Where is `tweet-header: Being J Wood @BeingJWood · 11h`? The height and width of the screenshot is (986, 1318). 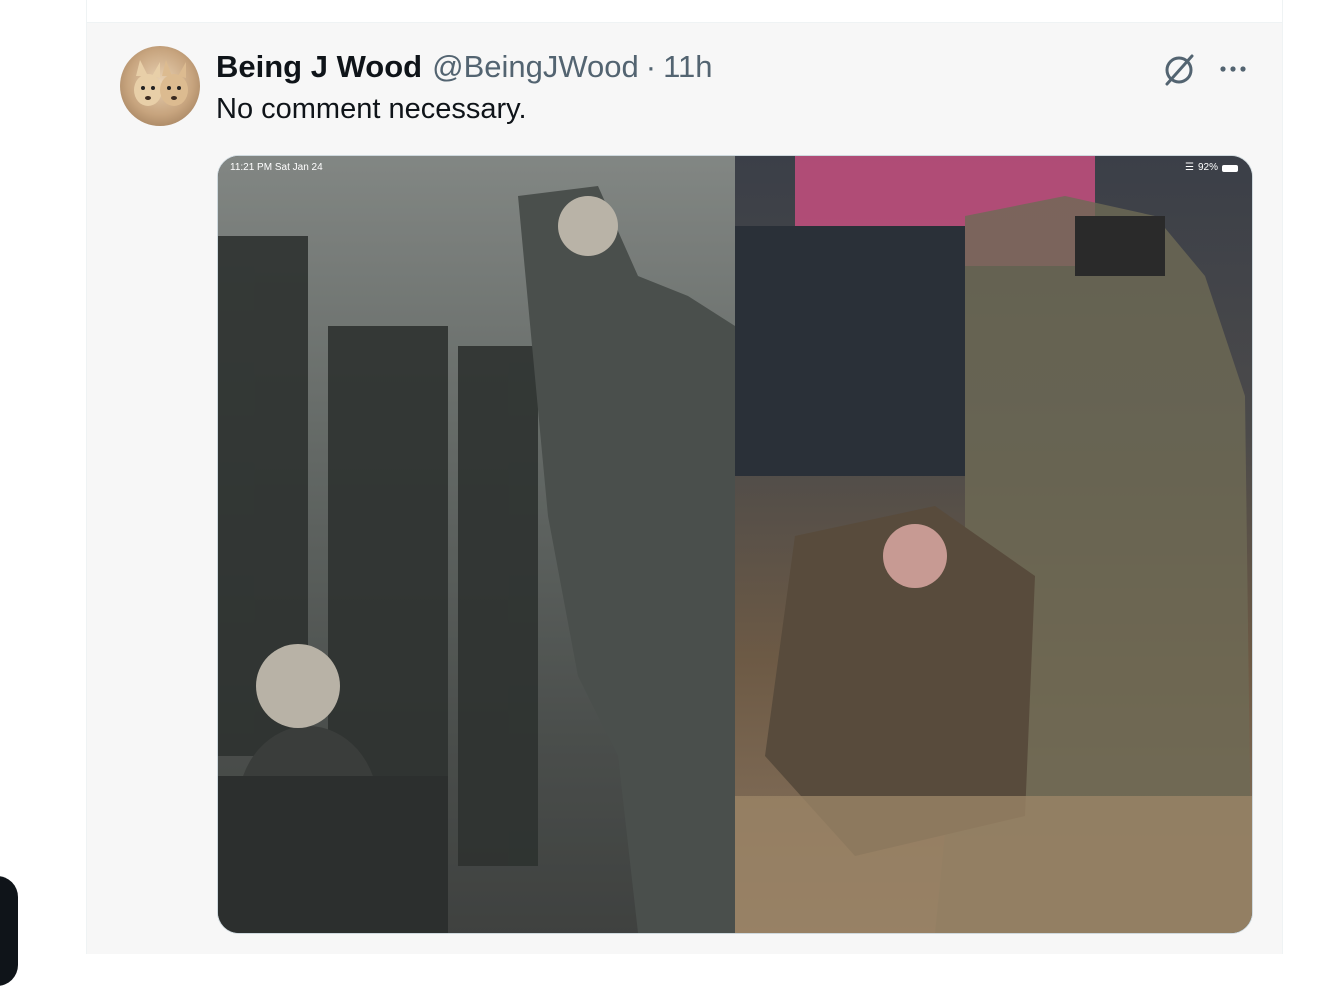
tweet-header: Being J Wood @BeingJWood · 11h is located at coordinates (464, 67).